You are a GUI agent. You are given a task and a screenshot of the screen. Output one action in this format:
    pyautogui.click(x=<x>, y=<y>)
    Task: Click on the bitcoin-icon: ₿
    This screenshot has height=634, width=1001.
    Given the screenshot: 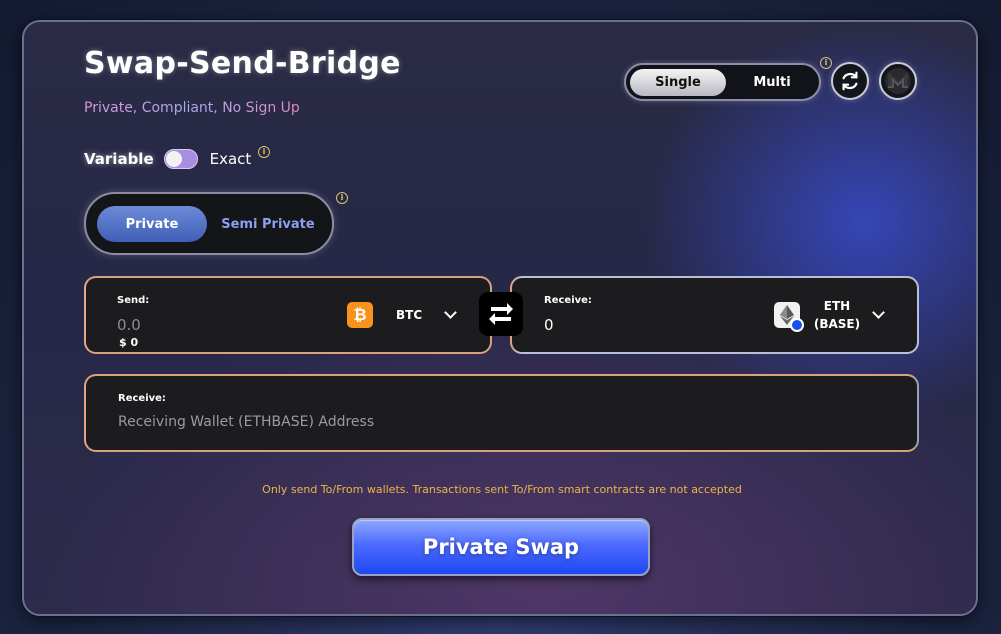 What is the action you would take?
    pyautogui.click(x=360, y=315)
    